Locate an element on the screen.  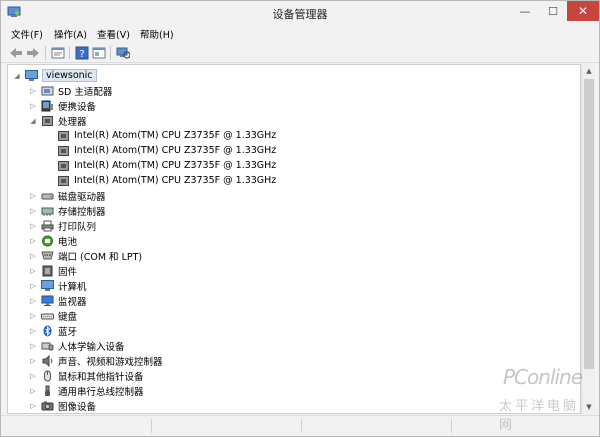
tree-item-label: 人体学输入设备 is located at coordinates (91, 347).